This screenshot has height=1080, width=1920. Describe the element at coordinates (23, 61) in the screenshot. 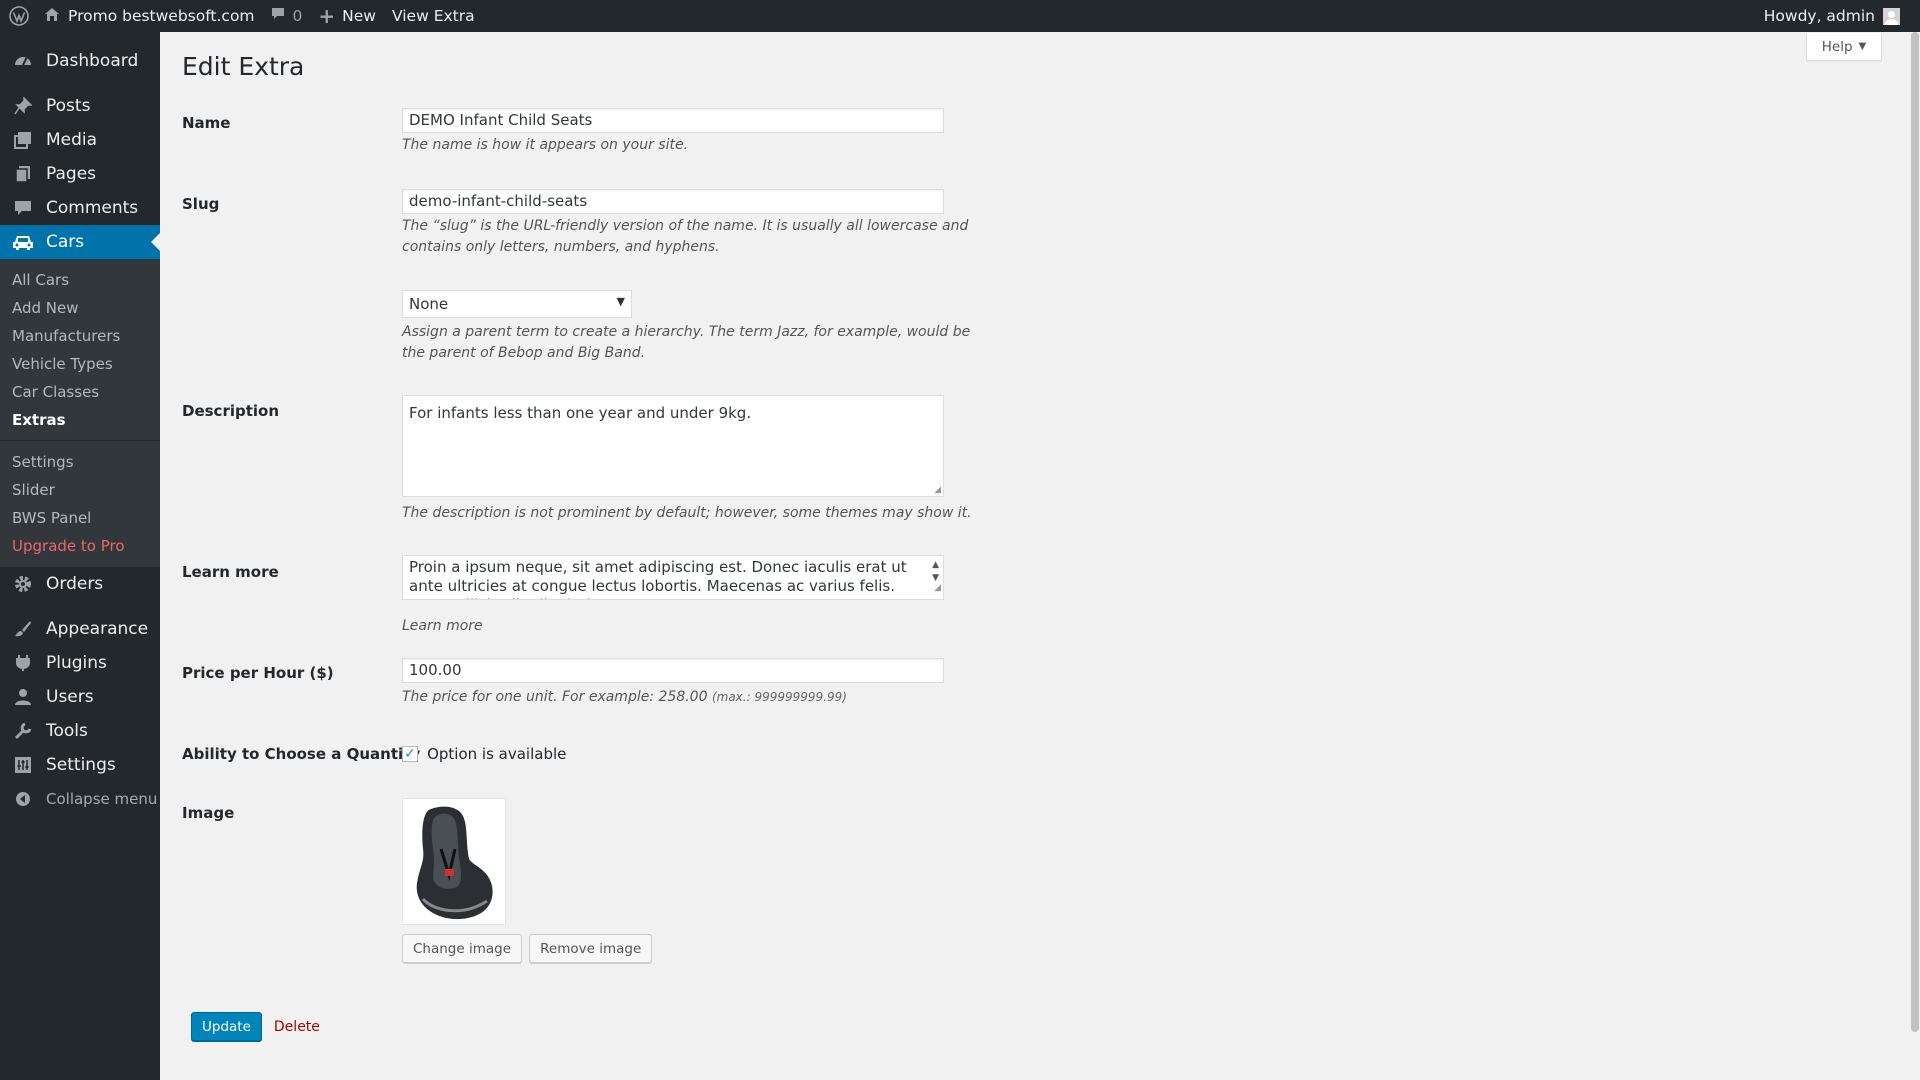

I see `dashboard-icon` at that location.